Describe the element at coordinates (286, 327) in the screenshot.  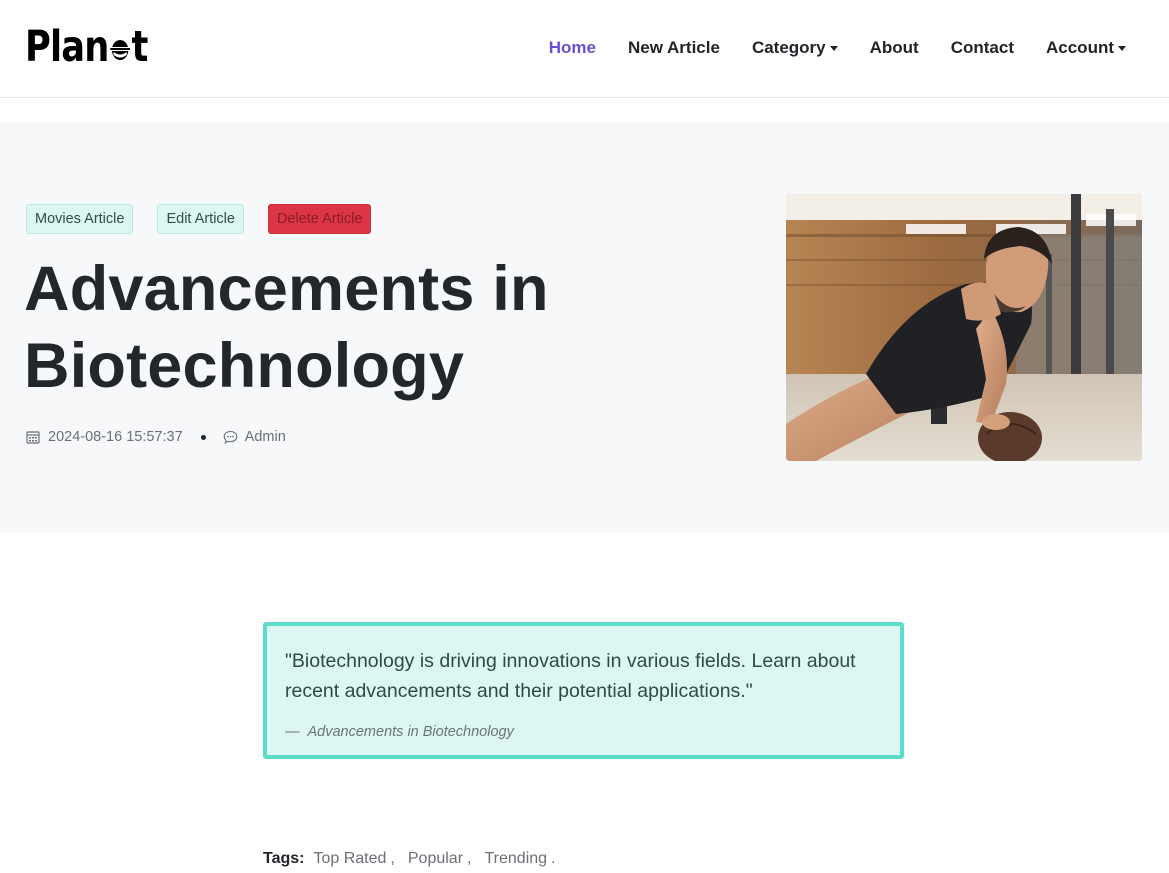
I see `article-title: Advancements in Biotechnology` at that location.